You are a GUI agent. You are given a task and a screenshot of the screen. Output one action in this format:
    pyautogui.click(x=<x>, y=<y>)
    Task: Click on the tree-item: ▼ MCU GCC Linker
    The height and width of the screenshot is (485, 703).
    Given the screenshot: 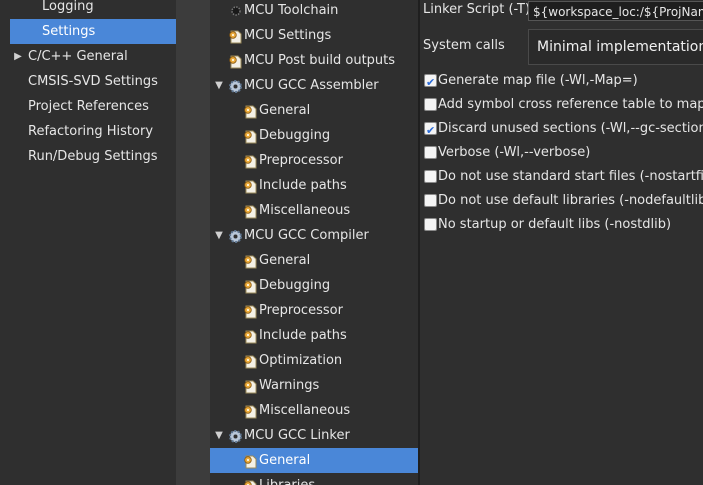 What is the action you would take?
    pyautogui.click(x=314, y=435)
    